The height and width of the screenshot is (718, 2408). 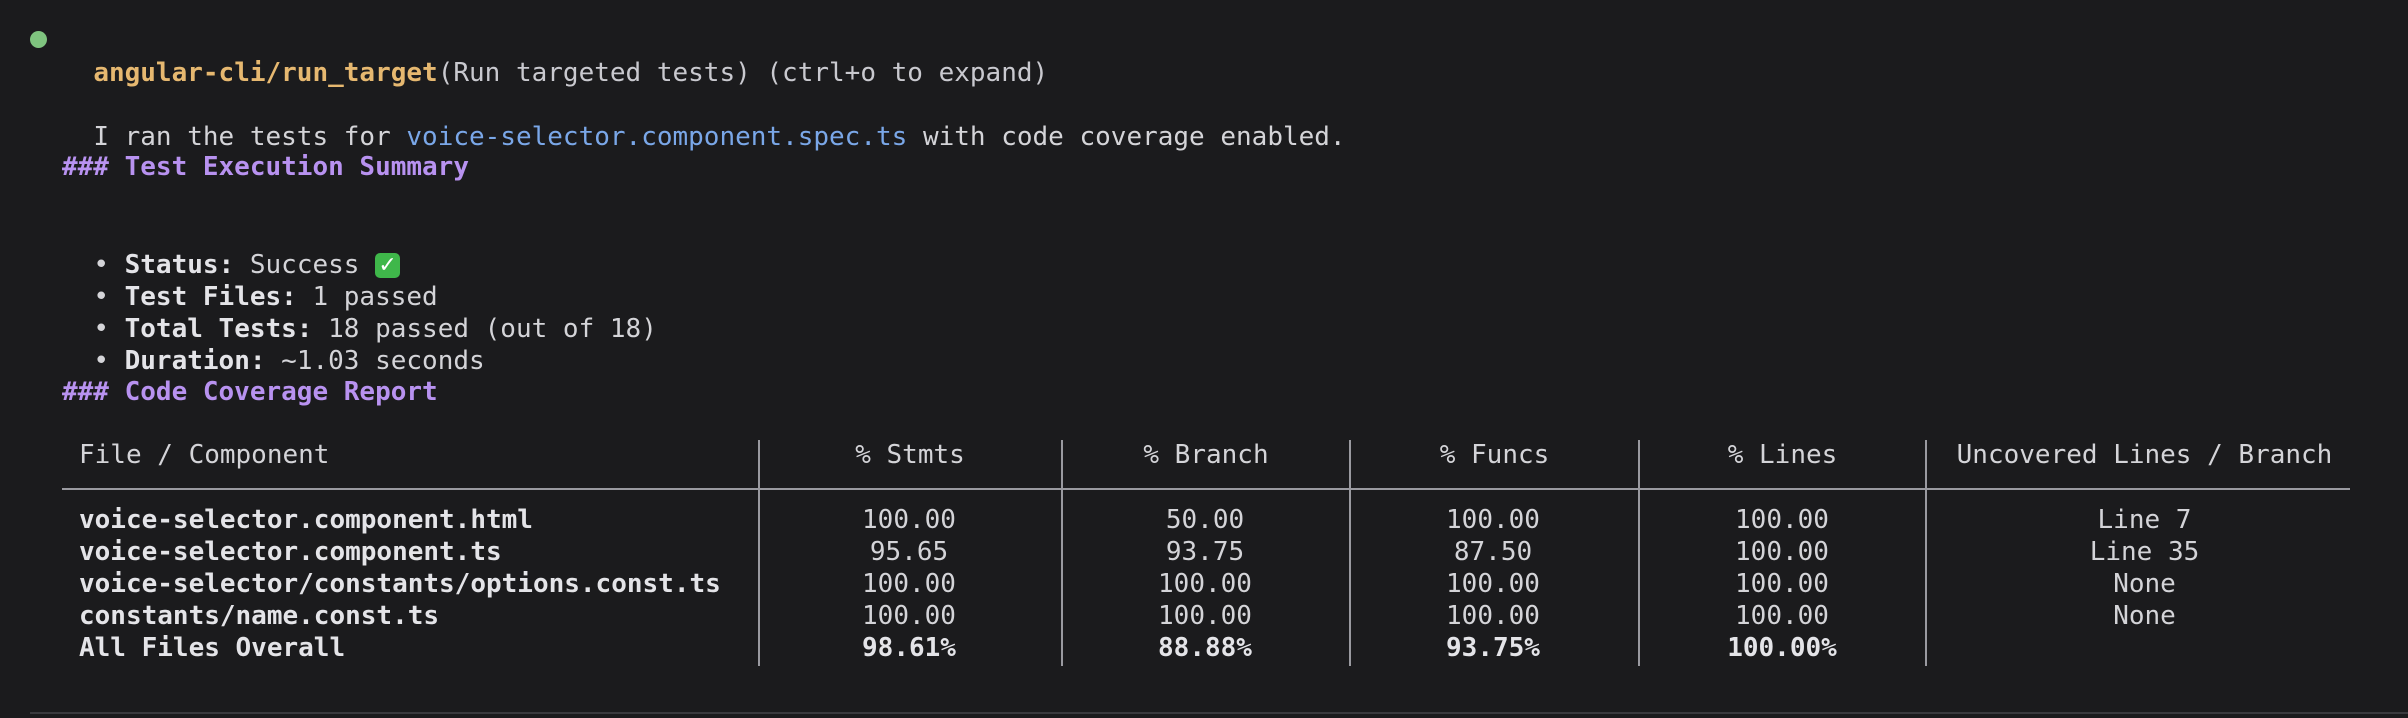 What do you see at coordinates (656, 137) in the screenshot?
I see `spec-file-link: voice-selector.component.spec.ts` at bounding box center [656, 137].